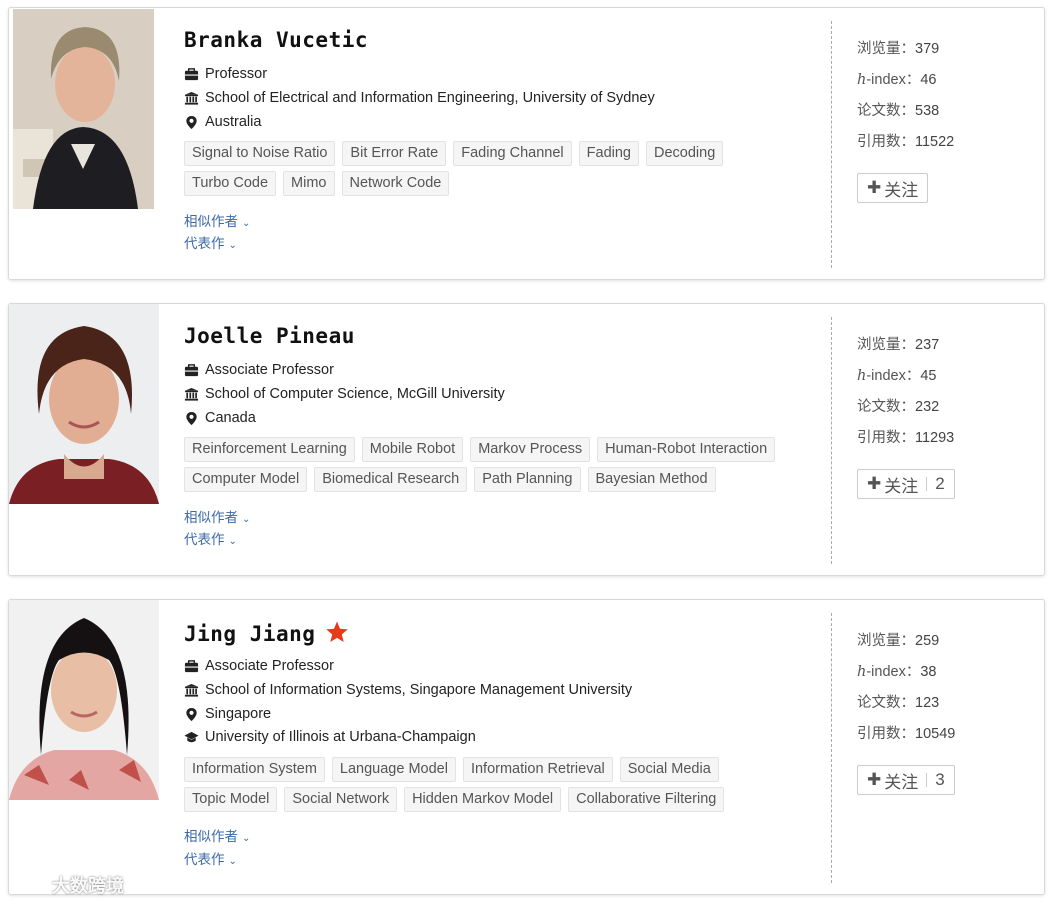 This screenshot has width=1055, height=906. What do you see at coordinates (646, 799) in the screenshot?
I see `research-tag: Collaborative Filtering` at bounding box center [646, 799].